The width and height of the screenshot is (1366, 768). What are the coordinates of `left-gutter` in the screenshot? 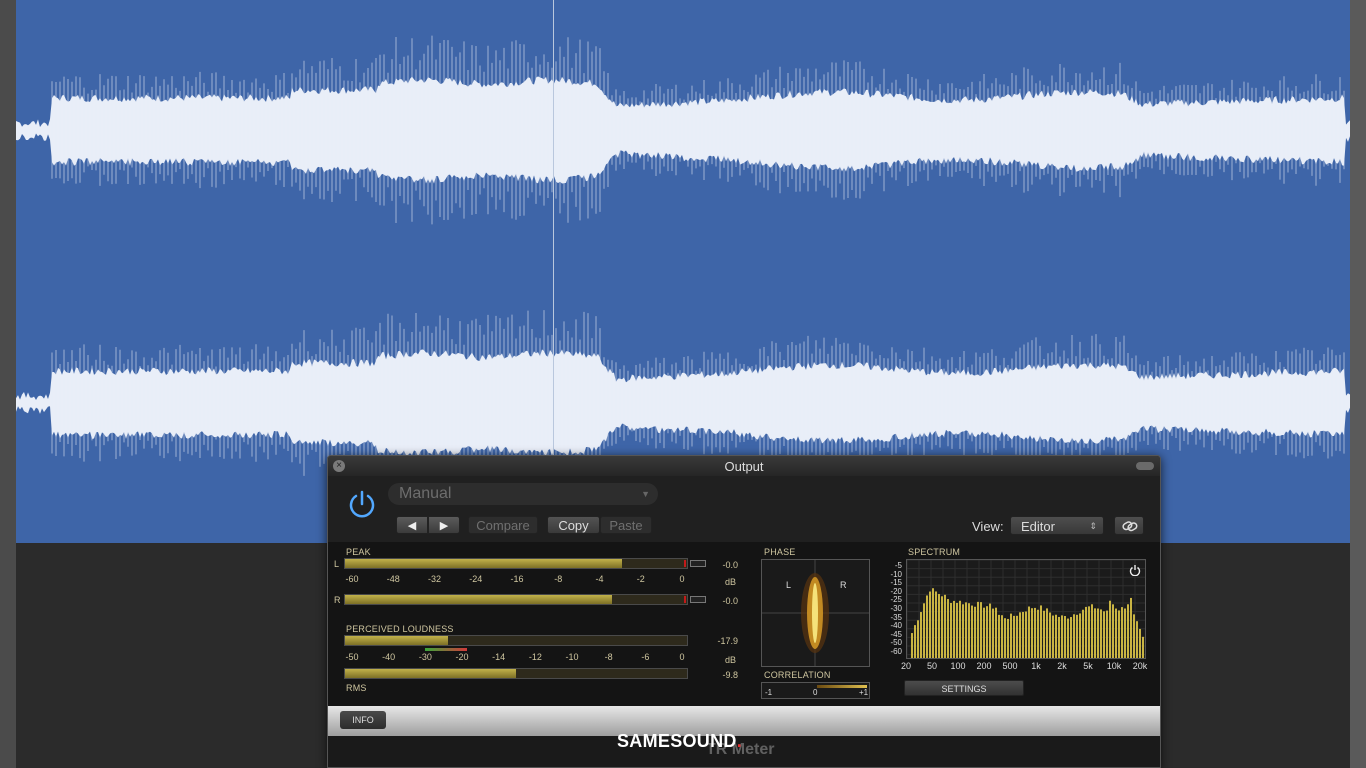 It's located at (8, 384).